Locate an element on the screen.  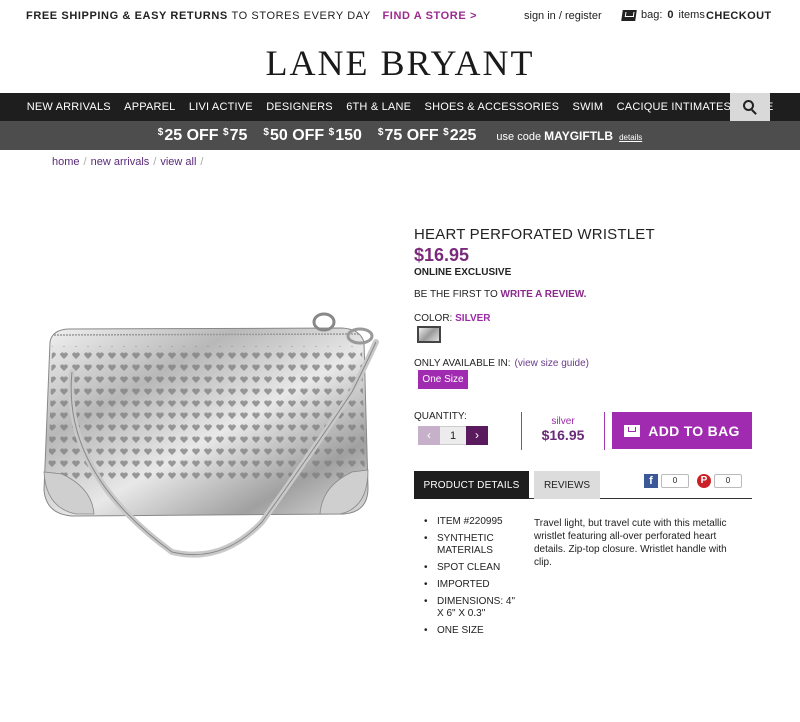
sign-in-register-link: sign in / register is located at coordinates (563, 16).